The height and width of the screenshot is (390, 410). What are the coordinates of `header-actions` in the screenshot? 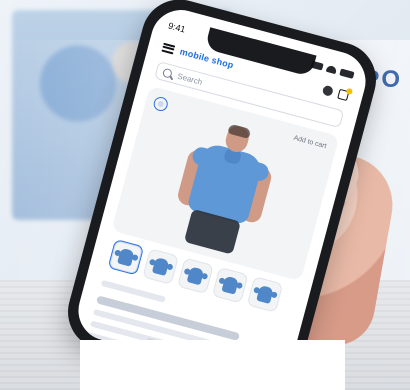 It's located at (335, 93).